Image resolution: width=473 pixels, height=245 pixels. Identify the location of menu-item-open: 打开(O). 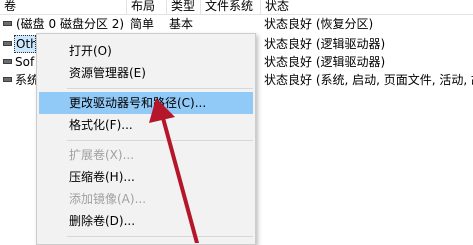
(146, 51).